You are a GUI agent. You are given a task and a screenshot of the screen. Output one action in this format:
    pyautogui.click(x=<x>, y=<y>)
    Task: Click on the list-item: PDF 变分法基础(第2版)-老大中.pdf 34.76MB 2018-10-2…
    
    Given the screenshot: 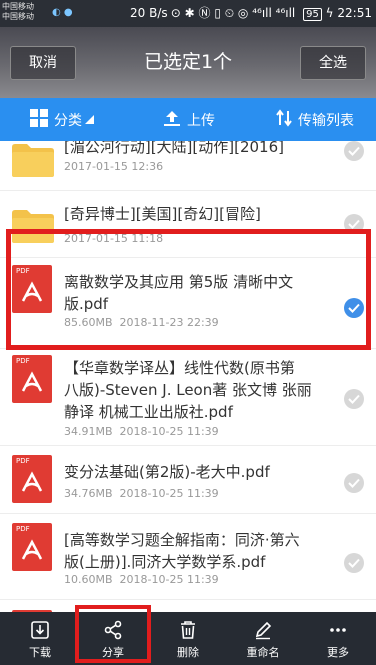 What is the action you would take?
    pyautogui.click(x=188, y=482)
    